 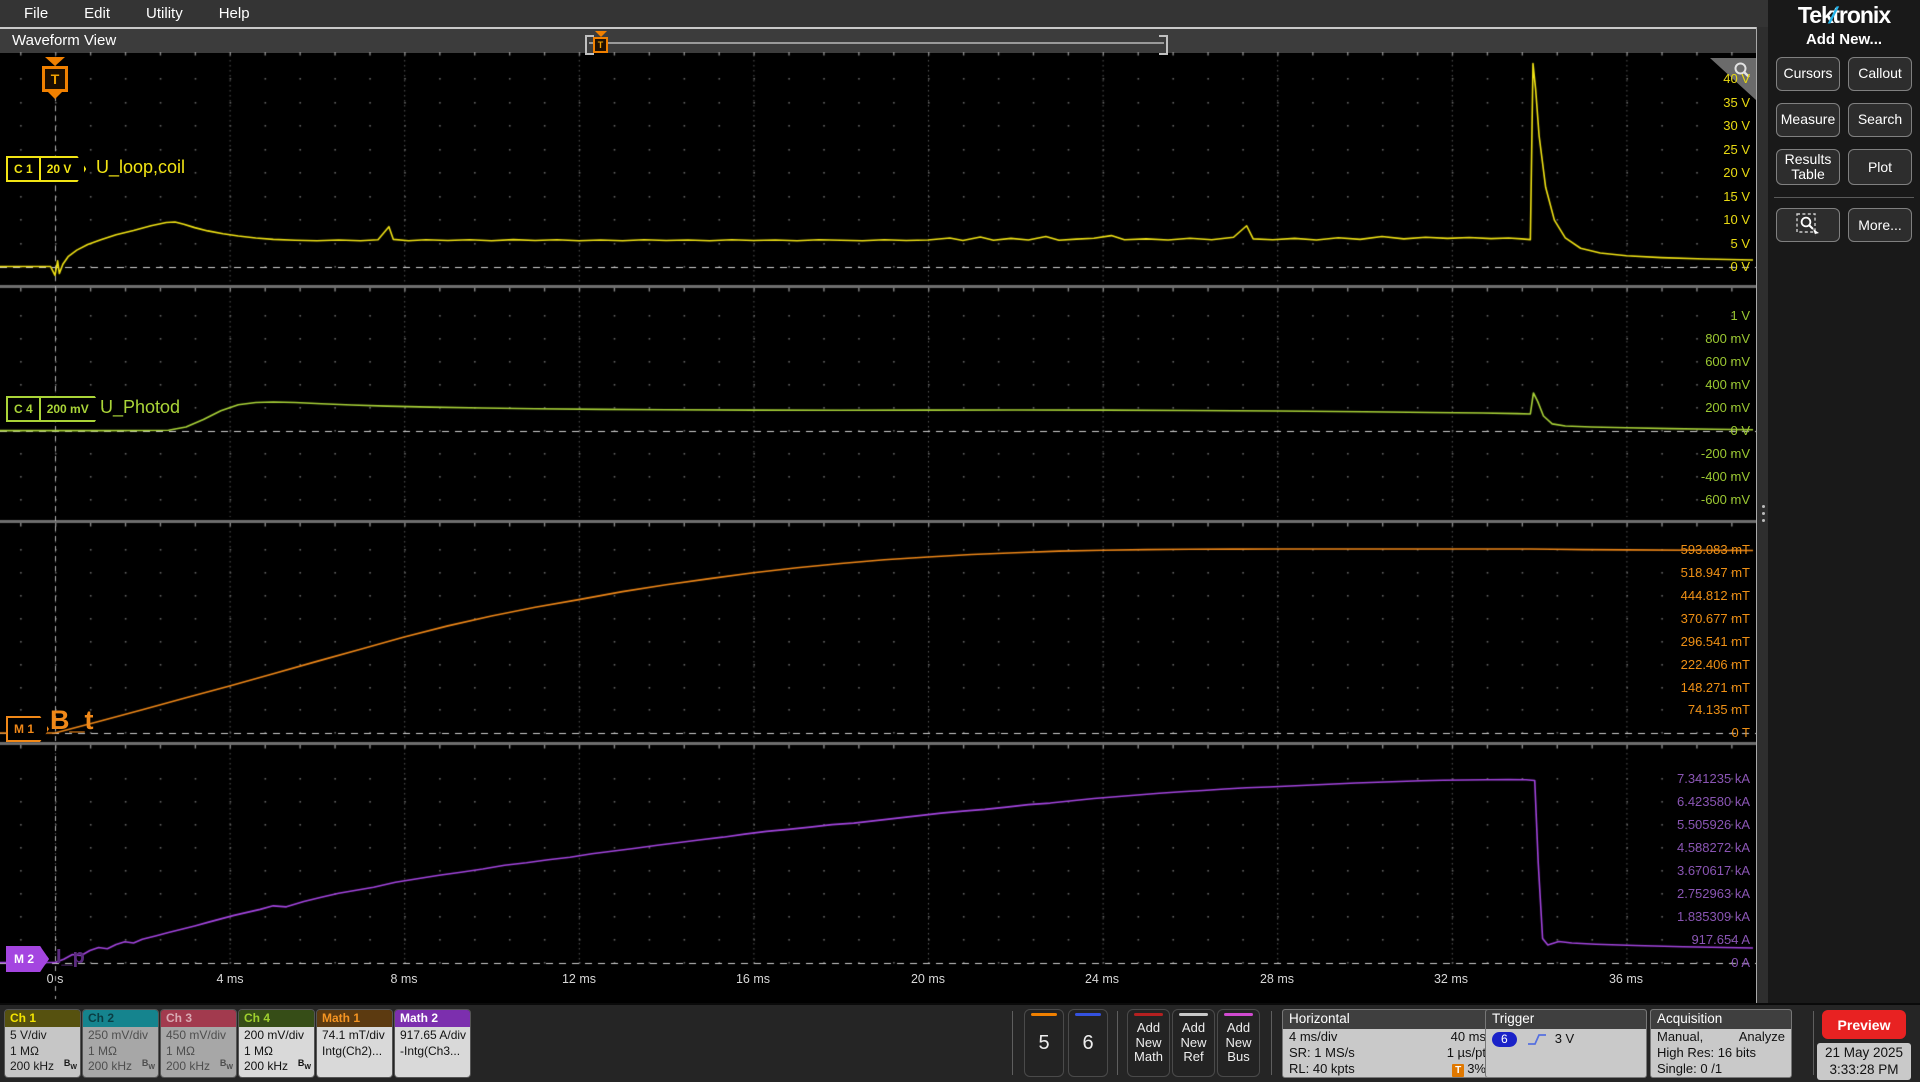 What do you see at coordinates (1721, 1019) in the screenshot?
I see `acquisition-panel-title: Acquisition` at bounding box center [1721, 1019].